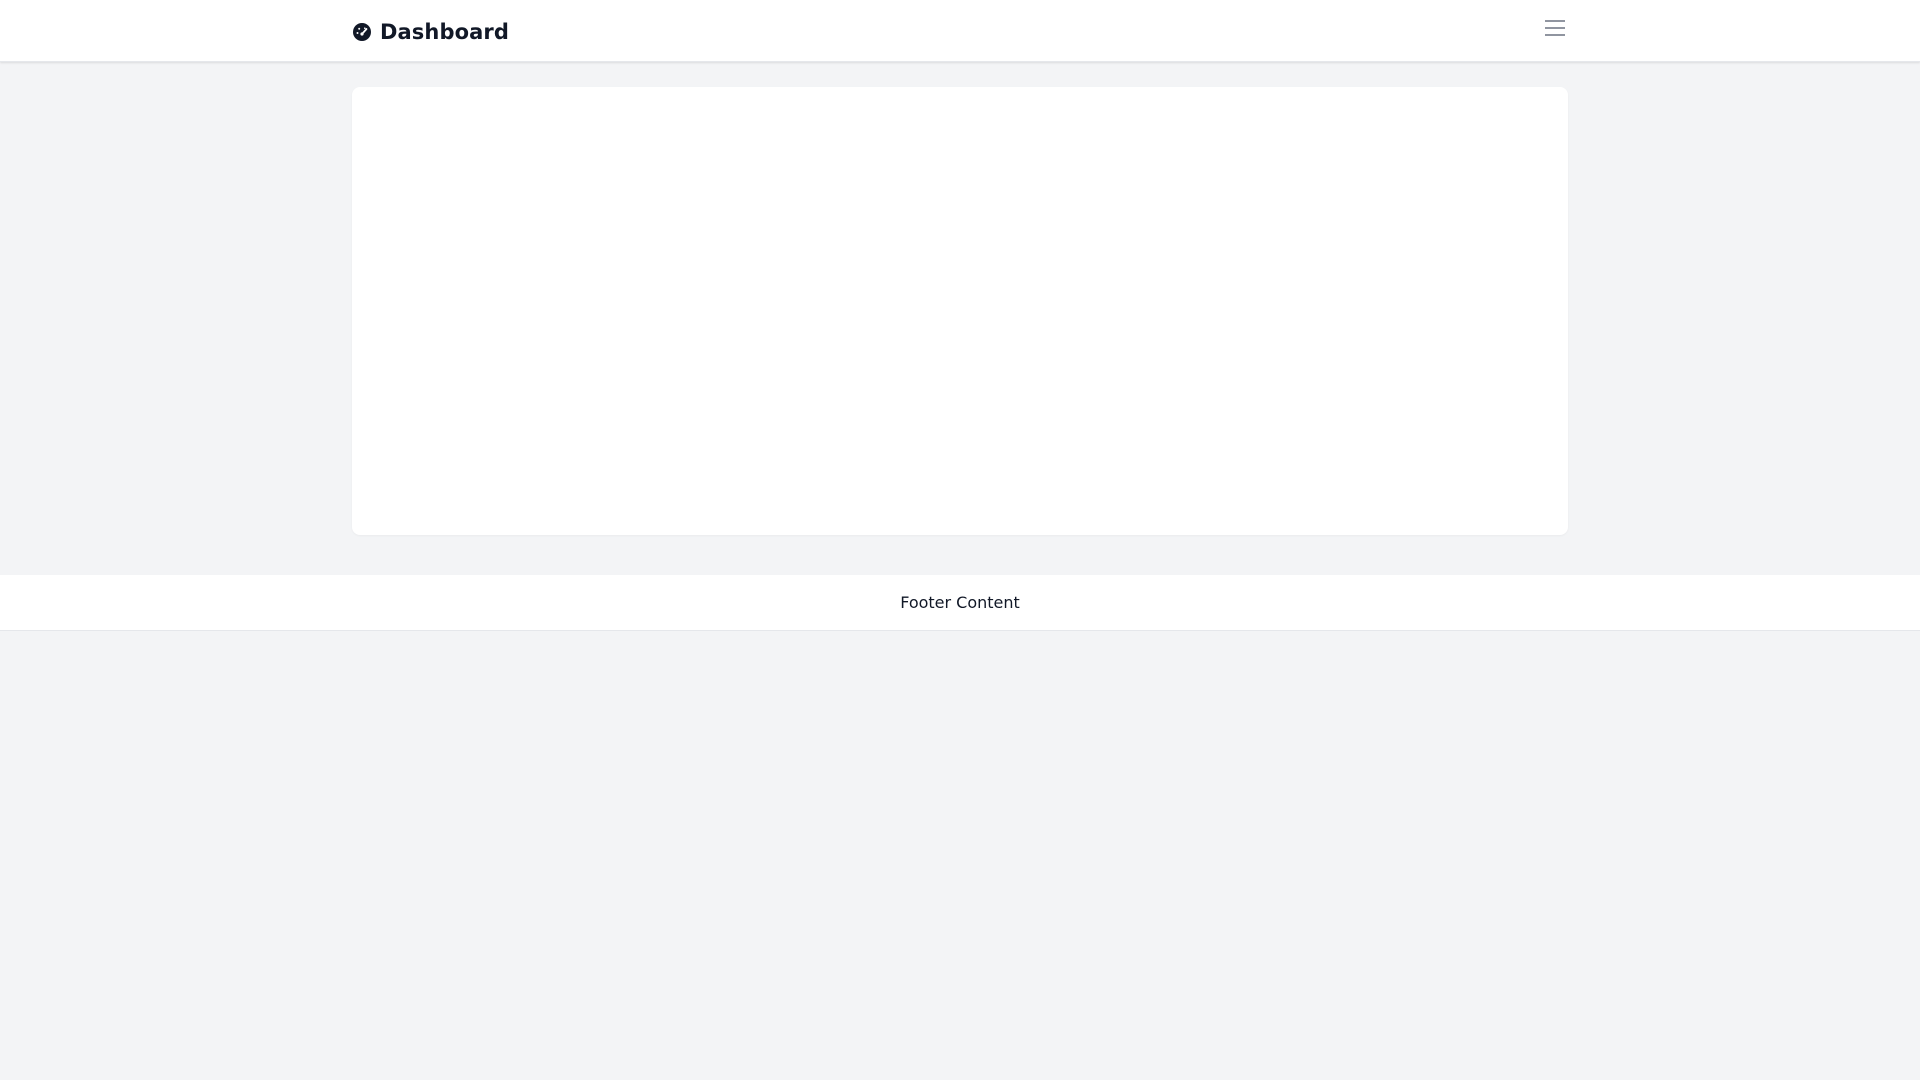  I want to click on top-navbar: Dashboard, so click(960, 31).